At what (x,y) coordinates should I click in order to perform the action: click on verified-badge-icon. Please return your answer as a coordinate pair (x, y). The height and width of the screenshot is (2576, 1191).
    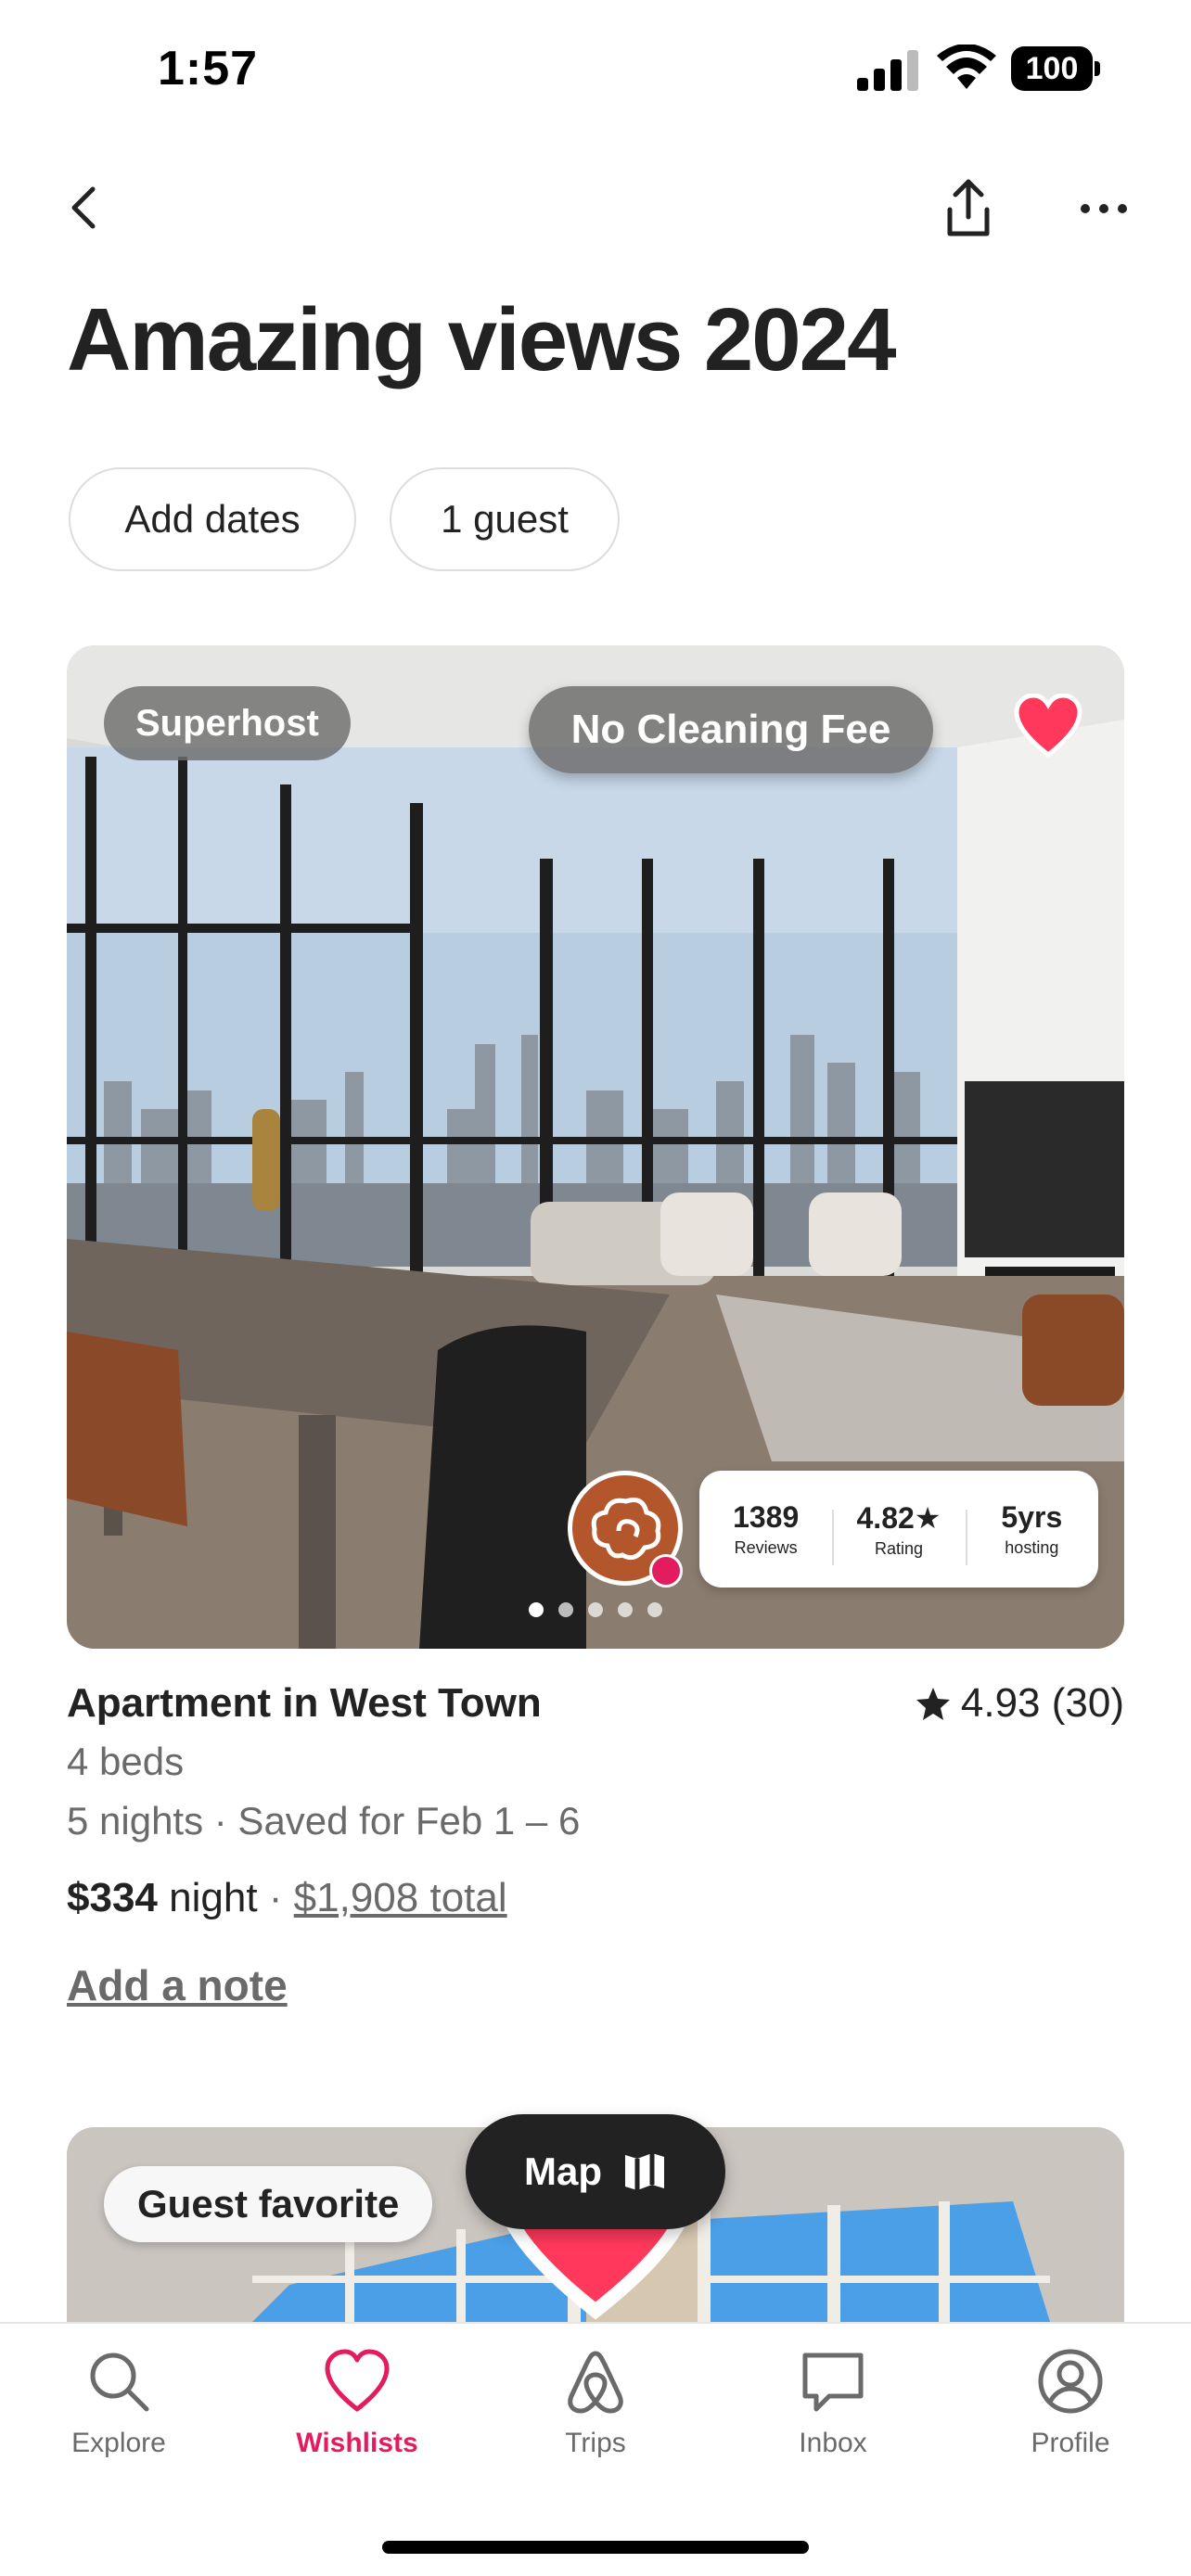
    Looking at the image, I should click on (666, 1571).